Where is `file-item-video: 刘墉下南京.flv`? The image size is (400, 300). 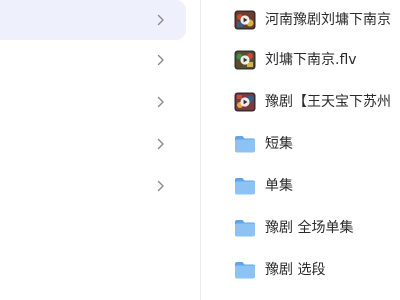 file-item-video: 刘墉下南京.flv is located at coordinates (300, 61).